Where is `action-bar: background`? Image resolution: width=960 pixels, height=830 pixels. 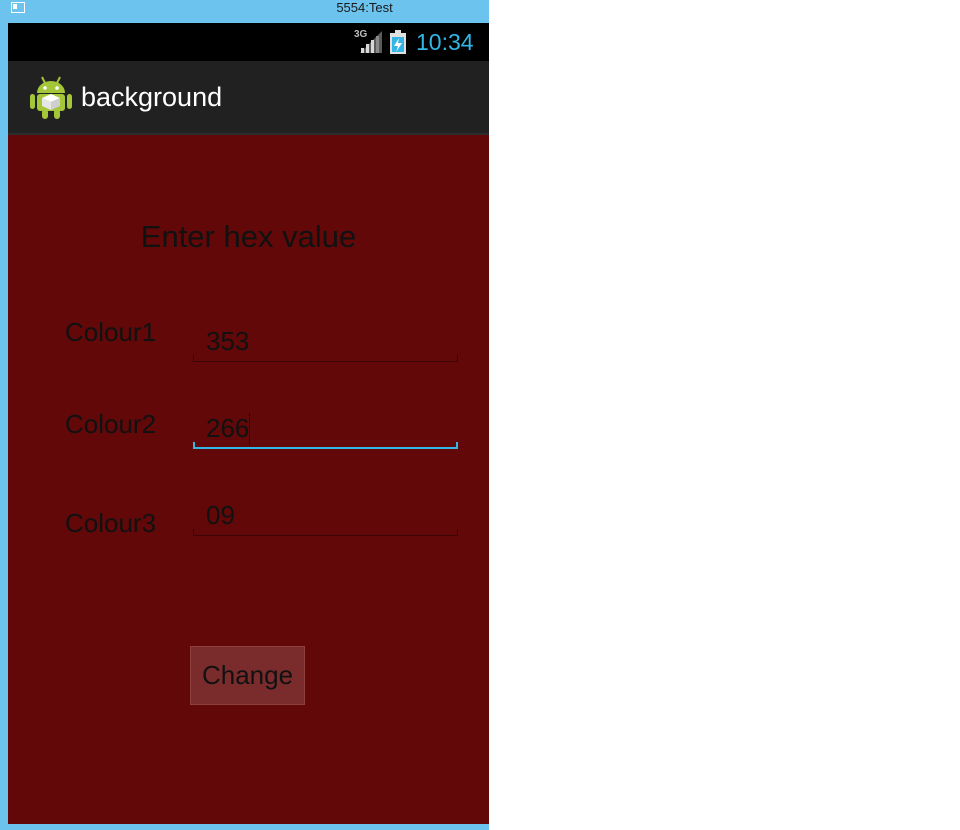
action-bar: background is located at coordinates (248, 98).